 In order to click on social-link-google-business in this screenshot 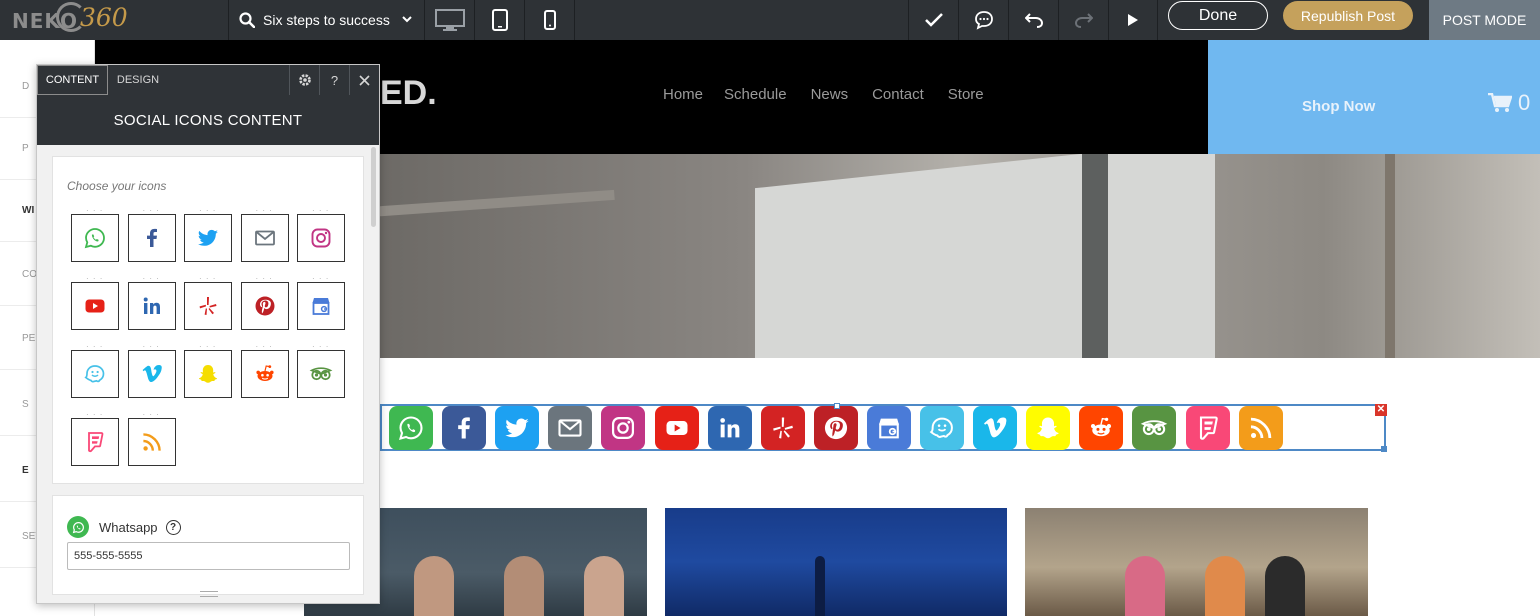, I will do `click(888, 428)`.